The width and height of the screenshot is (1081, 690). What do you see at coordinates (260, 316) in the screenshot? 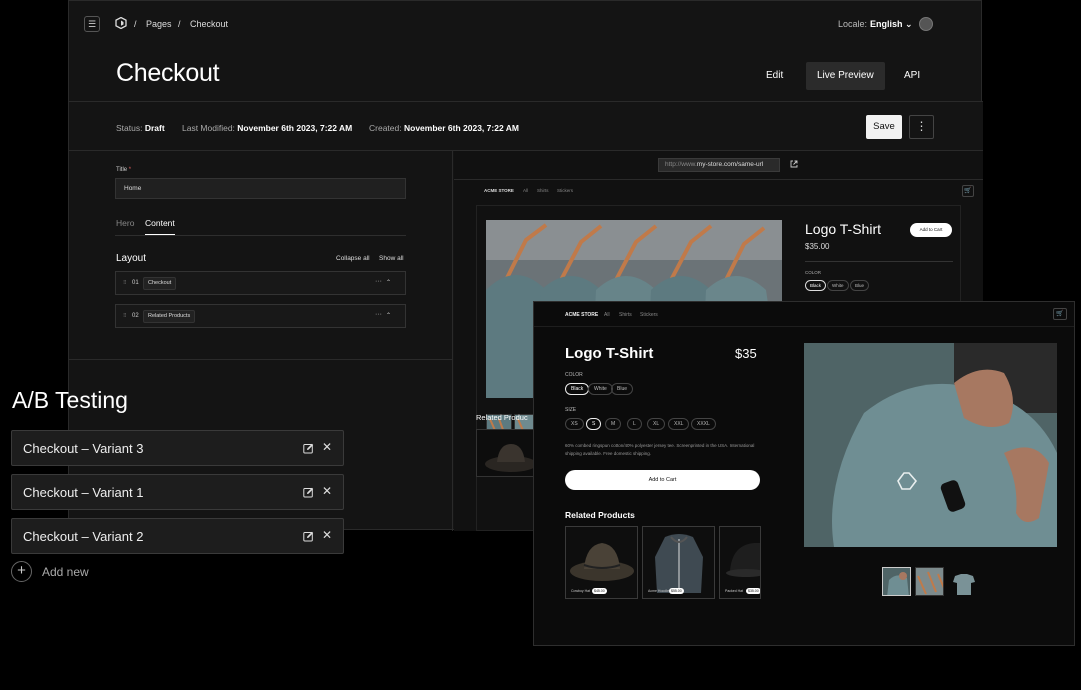
I see `layout-block-row: ⠿ 02 Related Products ··· ⌃` at bounding box center [260, 316].